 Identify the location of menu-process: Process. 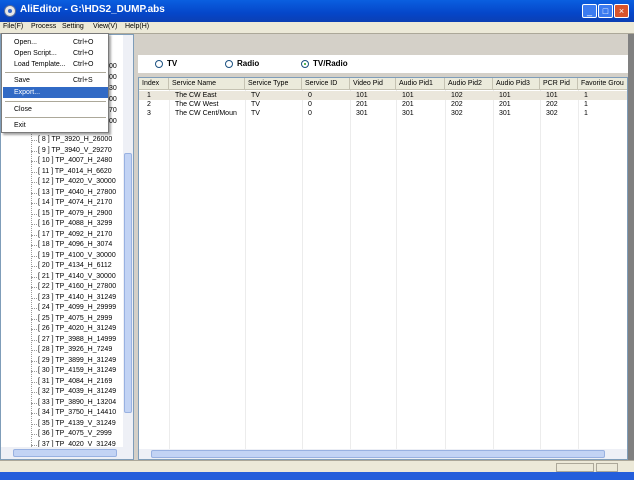
(43, 26).